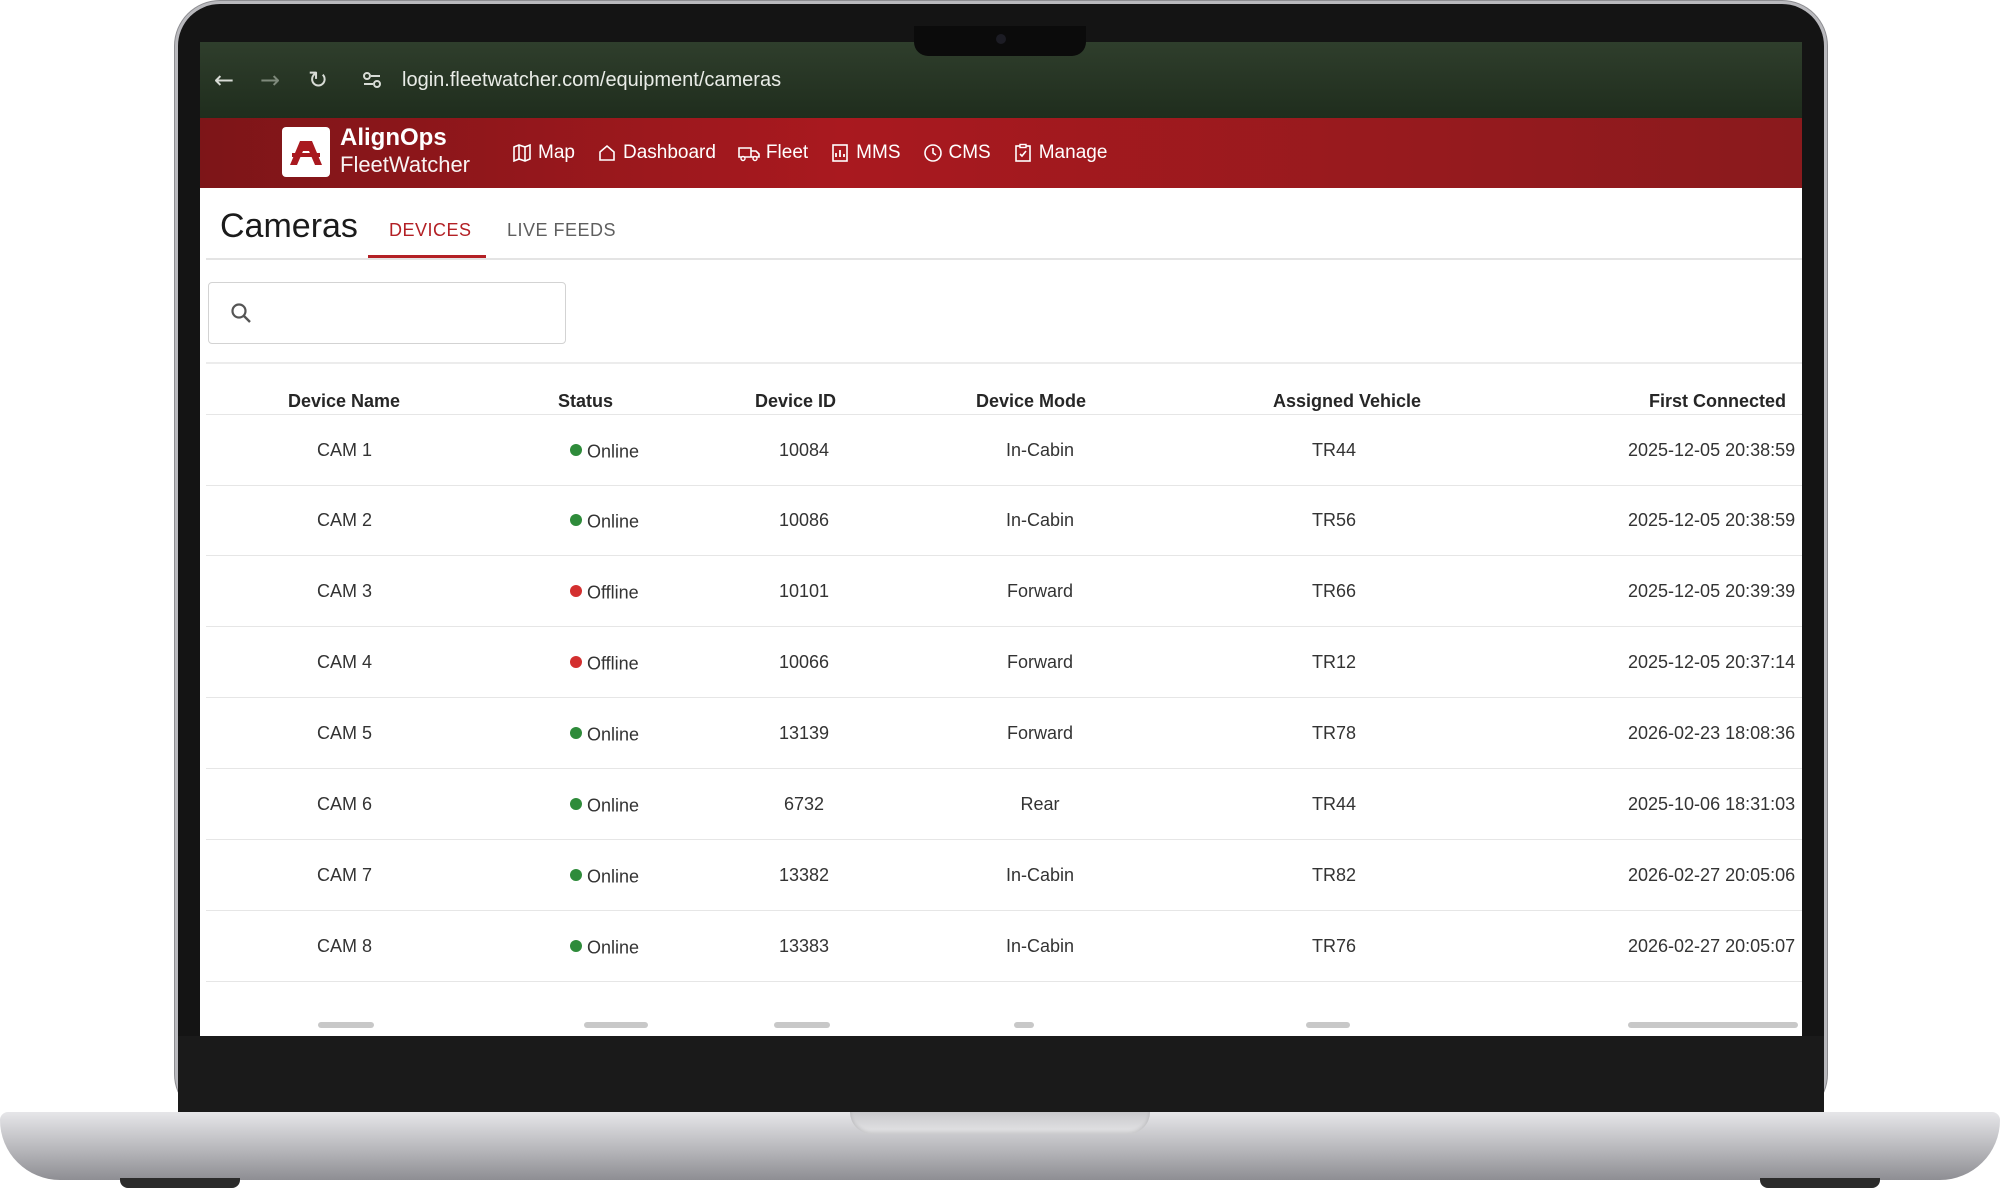 The image size is (2000, 1191). I want to click on cell-device-mode: Forward, so click(1039, 591).